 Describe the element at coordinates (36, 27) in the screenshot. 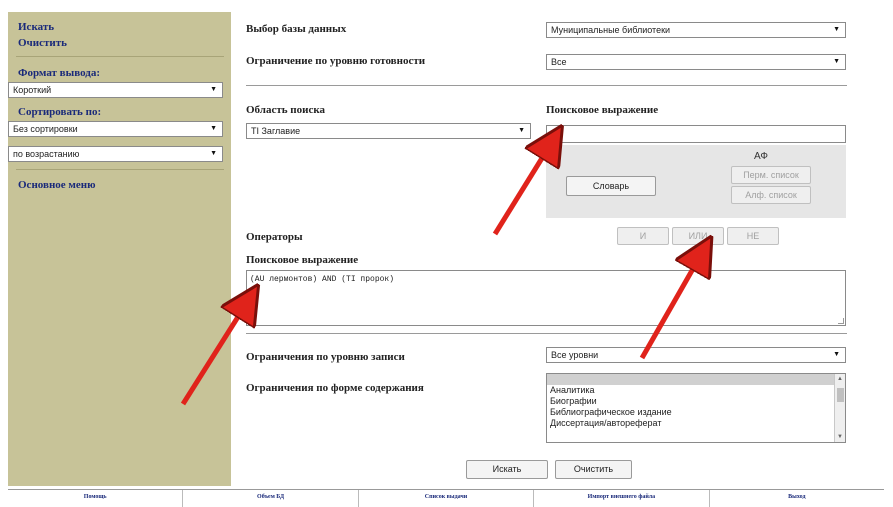

I see `sidebar-search-link: Искать` at that location.